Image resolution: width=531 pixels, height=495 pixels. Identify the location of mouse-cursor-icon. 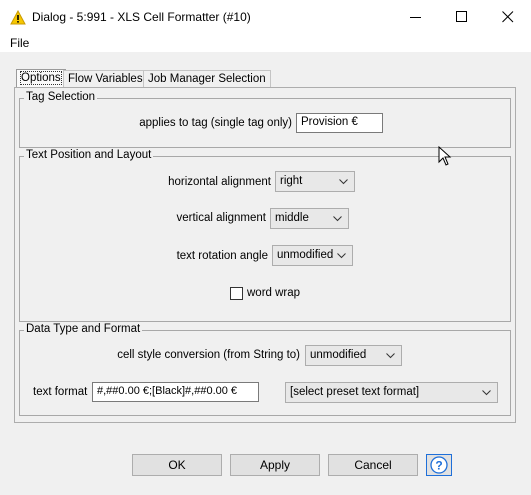
(445, 156).